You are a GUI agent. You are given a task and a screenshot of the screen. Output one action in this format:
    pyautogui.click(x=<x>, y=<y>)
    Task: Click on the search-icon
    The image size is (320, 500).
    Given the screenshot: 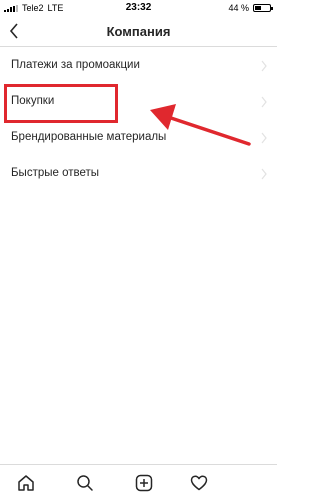 What is the action you would take?
    pyautogui.click(x=85, y=483)
    